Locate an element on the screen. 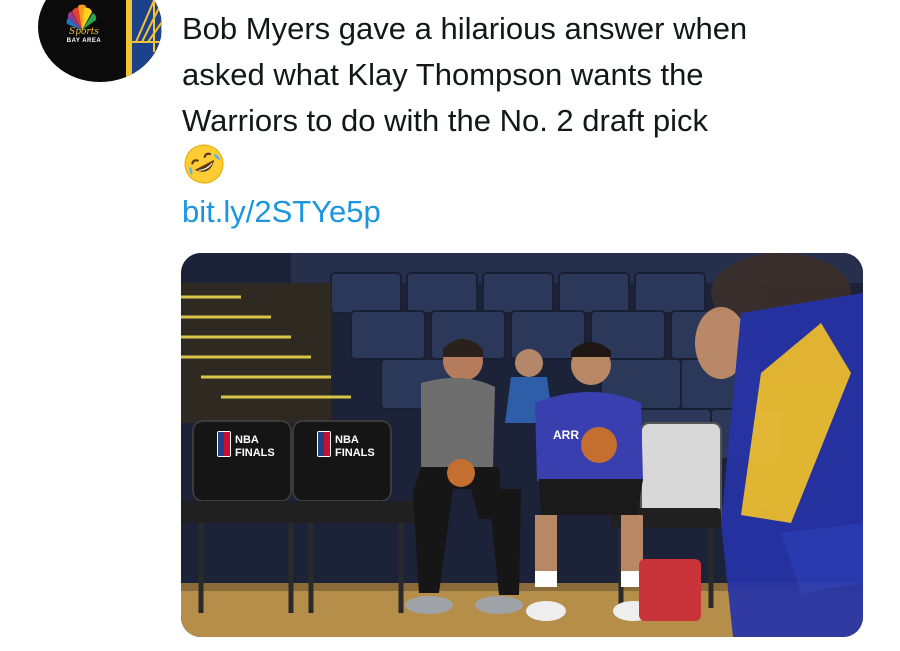 This screenshot has width=900, height=651. avatar-logo-text: Sports is located at coordinates (84, 32).